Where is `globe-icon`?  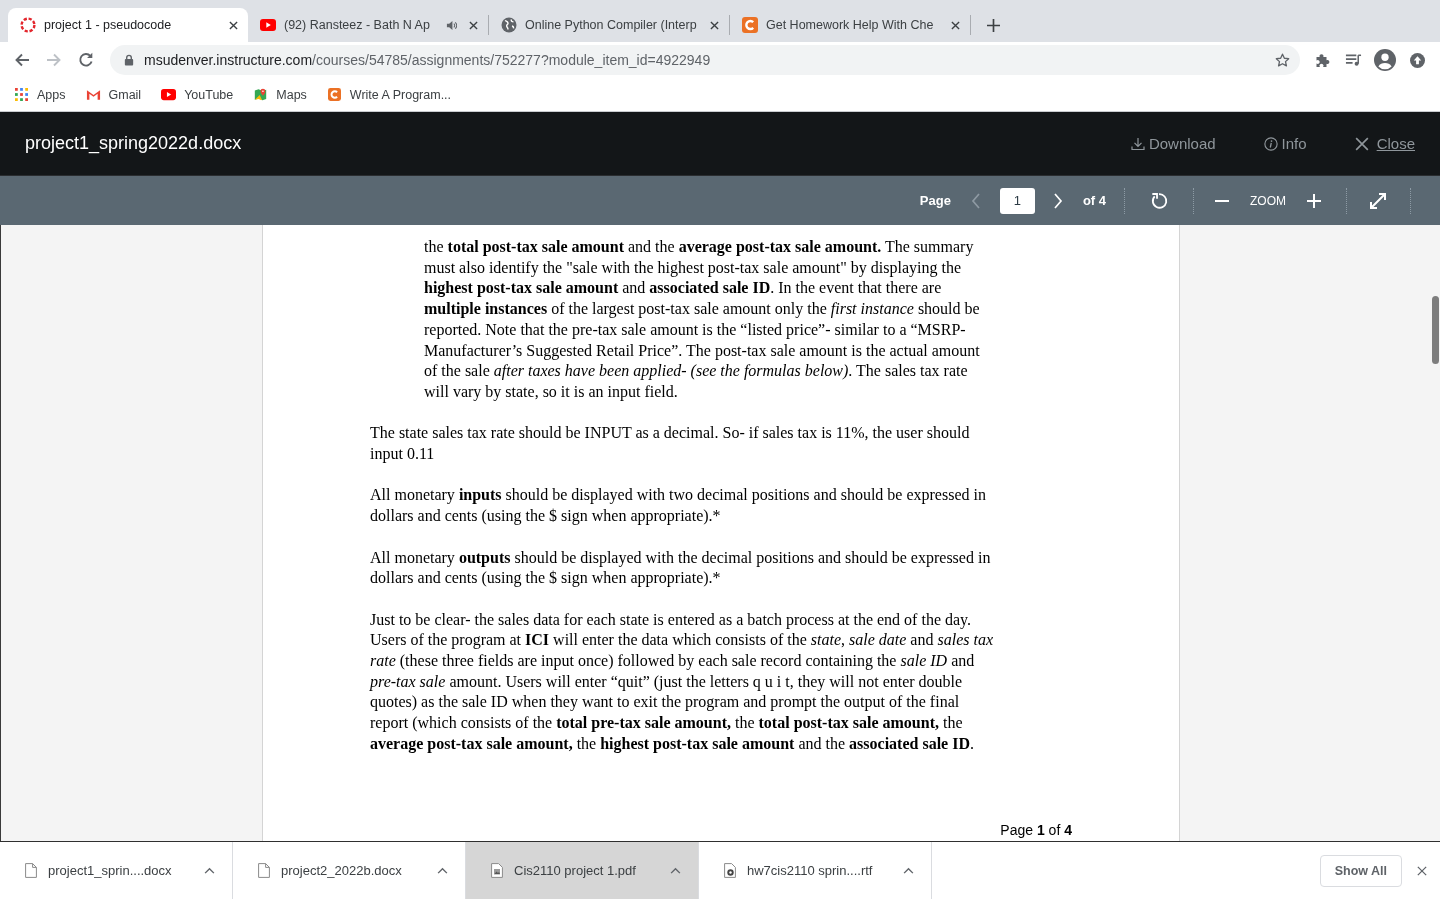
globe-icon is located at coordinates (509, 25).